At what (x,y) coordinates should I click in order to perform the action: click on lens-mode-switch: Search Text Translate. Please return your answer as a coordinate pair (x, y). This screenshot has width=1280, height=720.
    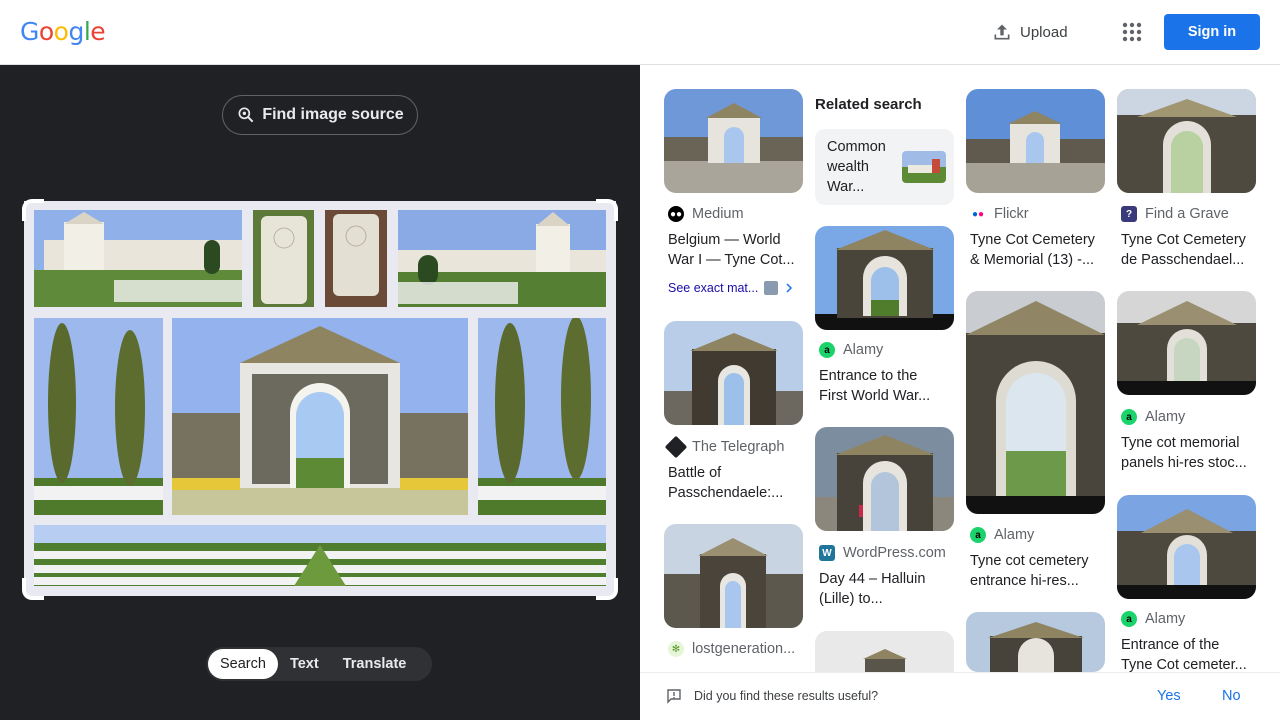
    Looking at the image, I should click on (319, 664).